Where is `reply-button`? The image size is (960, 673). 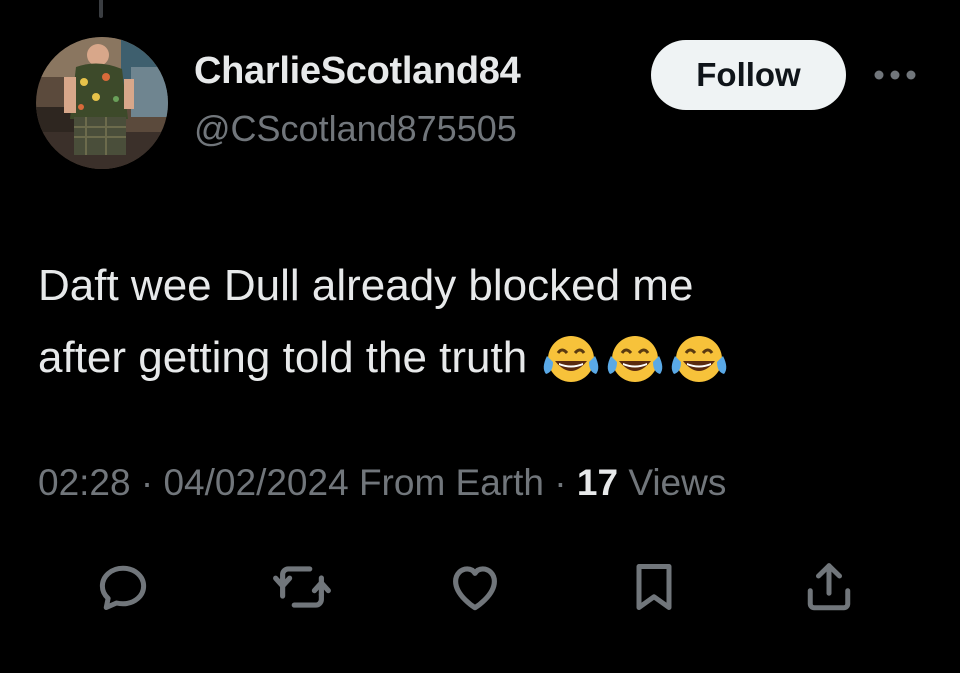 reply-button is located at coordinates (123, 587).